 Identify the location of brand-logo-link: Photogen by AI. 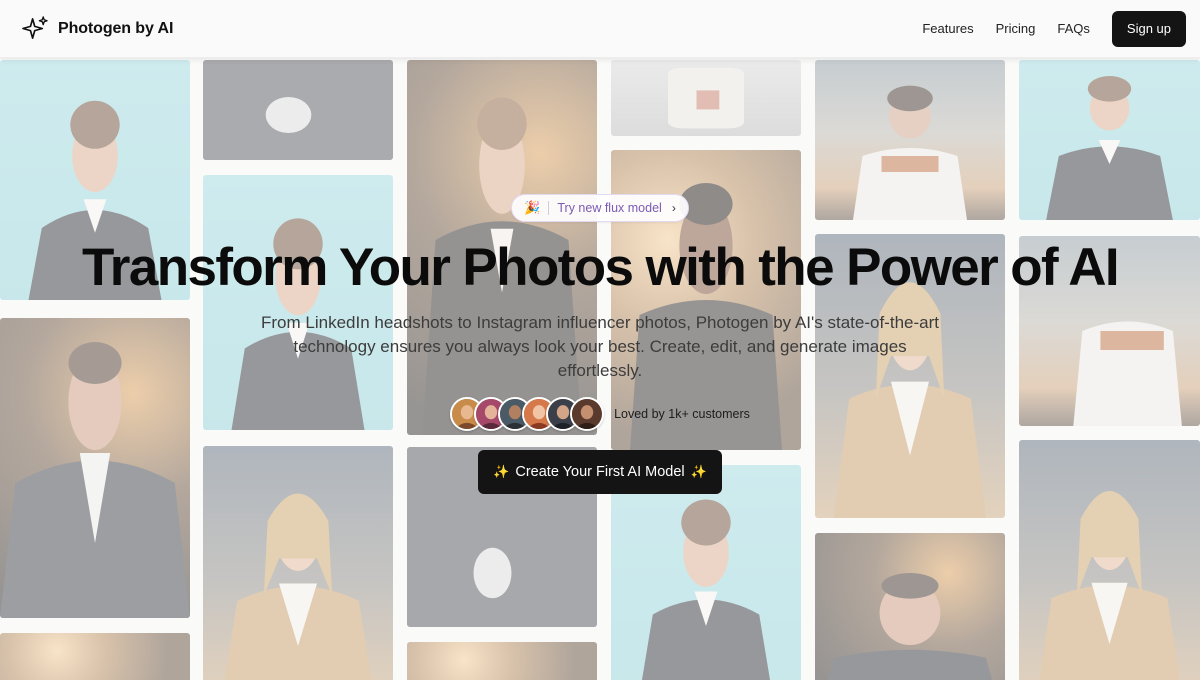
(97, 28).